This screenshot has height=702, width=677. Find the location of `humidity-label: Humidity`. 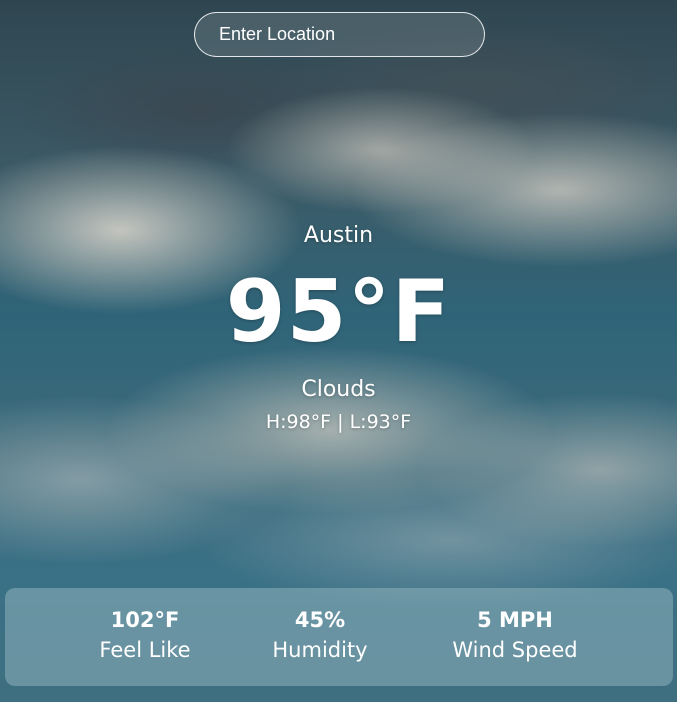

humidity-label: Humidity is located at coordinates (320, 650).